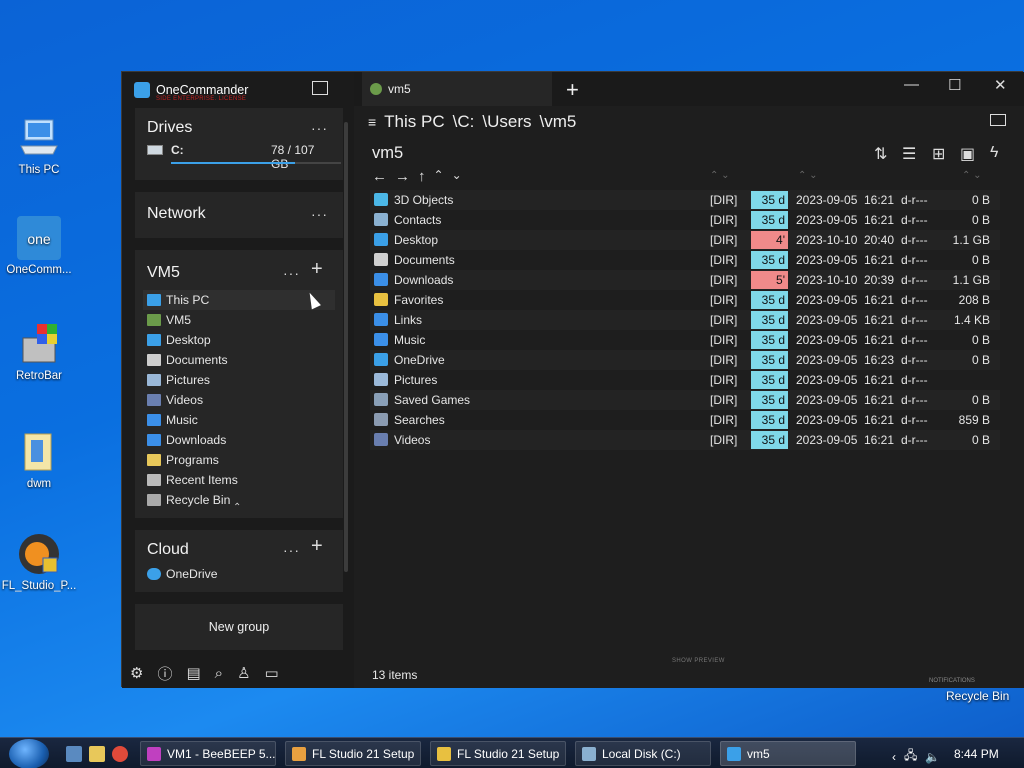 The image size is (1024, 768). I want to click on close-button: ✕, so click(1000, 85).